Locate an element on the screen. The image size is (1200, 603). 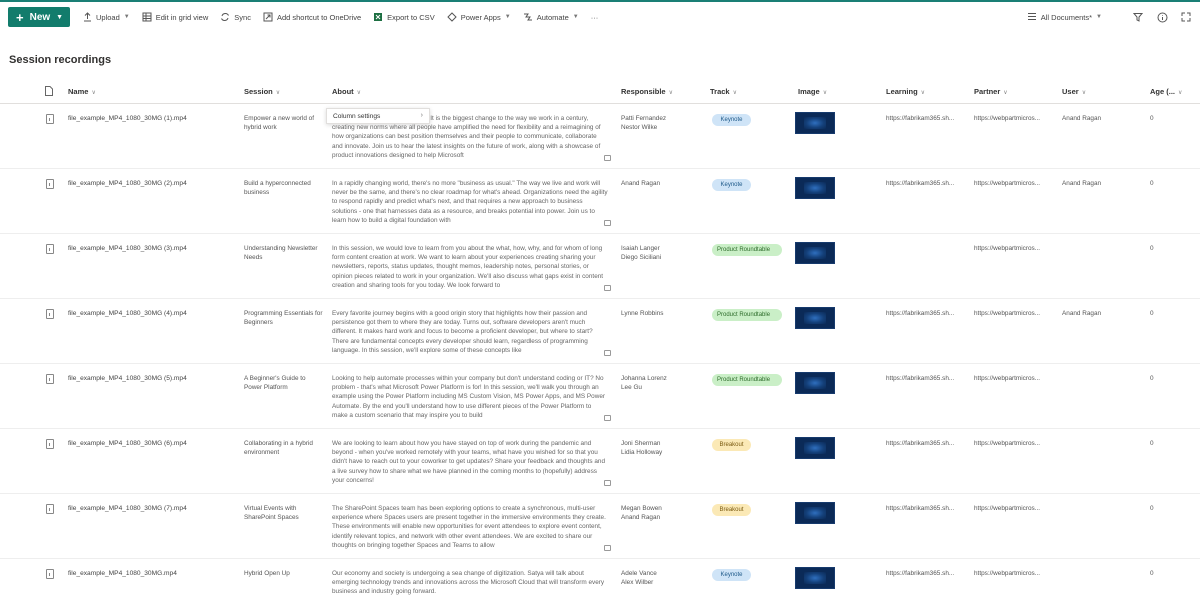
column-header-about: About ∨ is located at coordinates (346, 91).